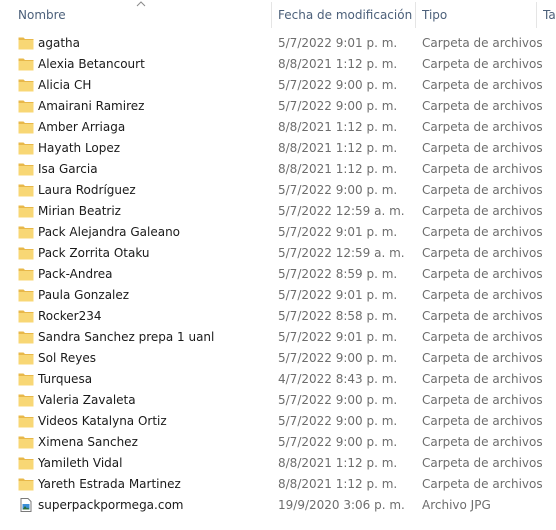 This screenshot has width=556, height=530. I want to click on file-name: Pack Alejandra Galeano, so click(109, 232).